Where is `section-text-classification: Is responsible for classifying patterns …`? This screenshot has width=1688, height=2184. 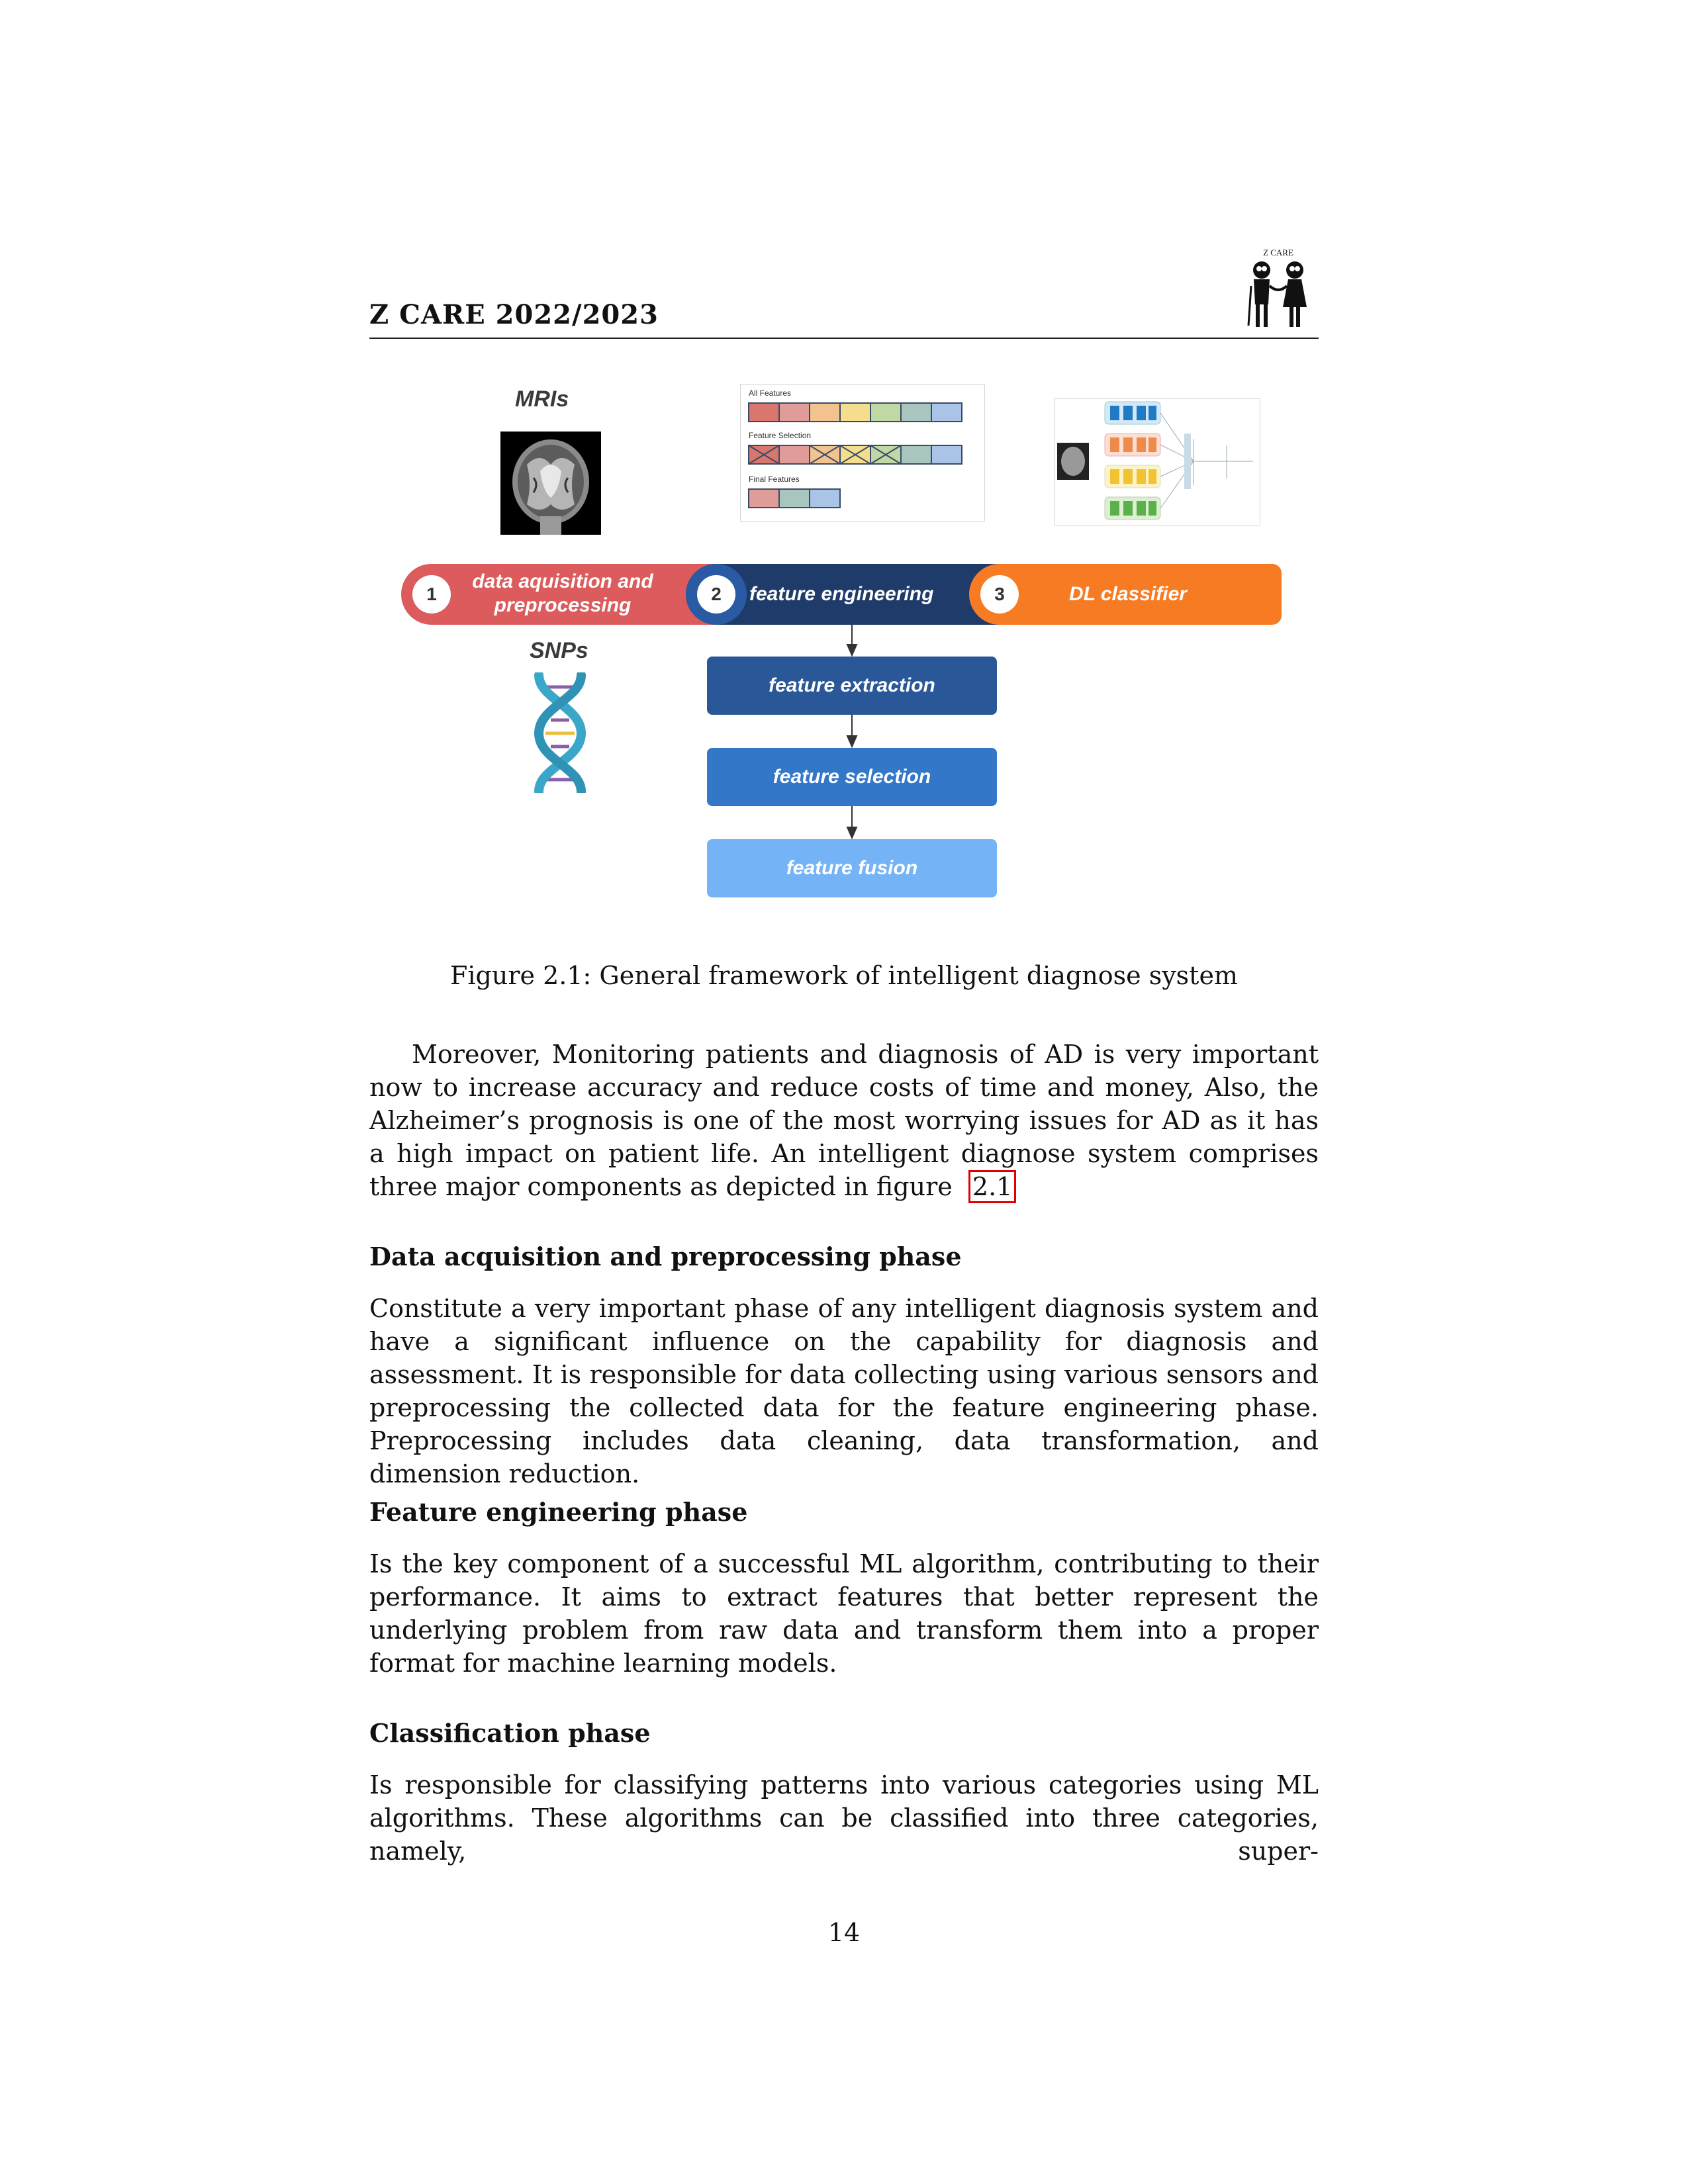
section-text-classification: Is responsible for classifying patterns … is located at coordinates (844, 1818).